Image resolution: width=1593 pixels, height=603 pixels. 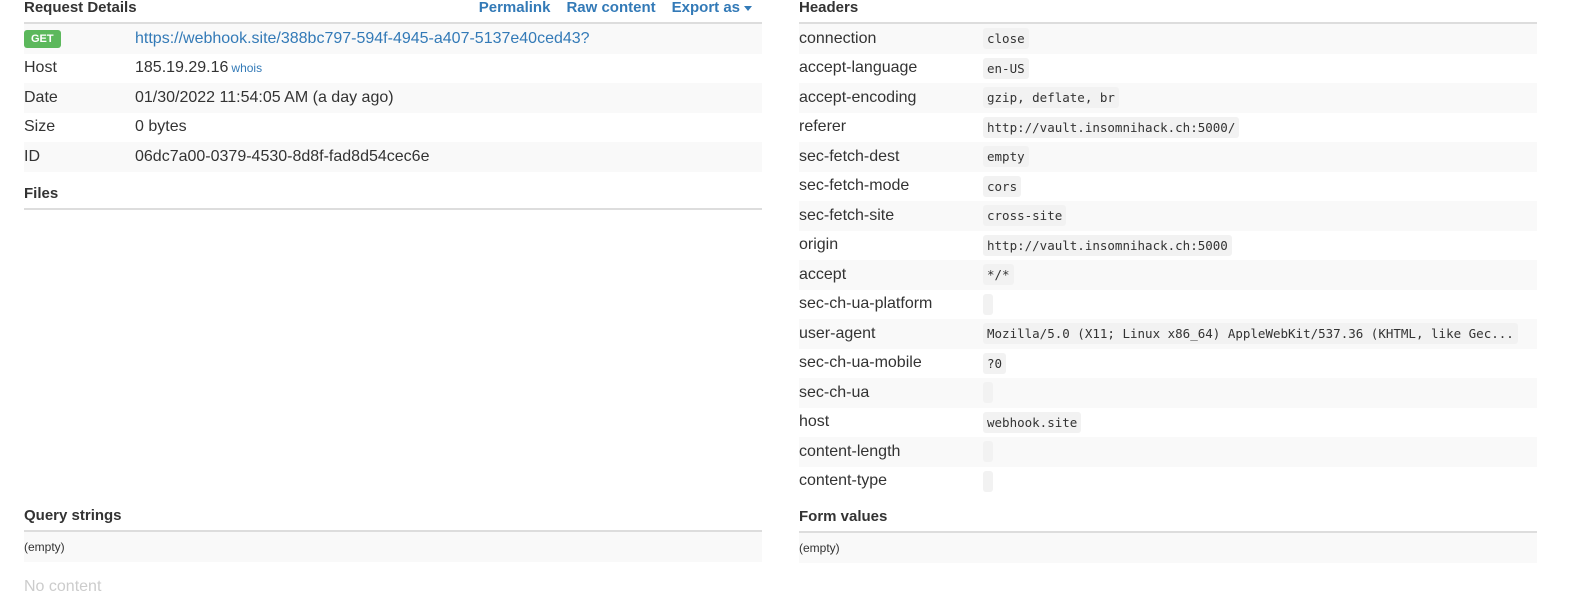 I want to click on method-badge: GET, so click(x=42, y=39).